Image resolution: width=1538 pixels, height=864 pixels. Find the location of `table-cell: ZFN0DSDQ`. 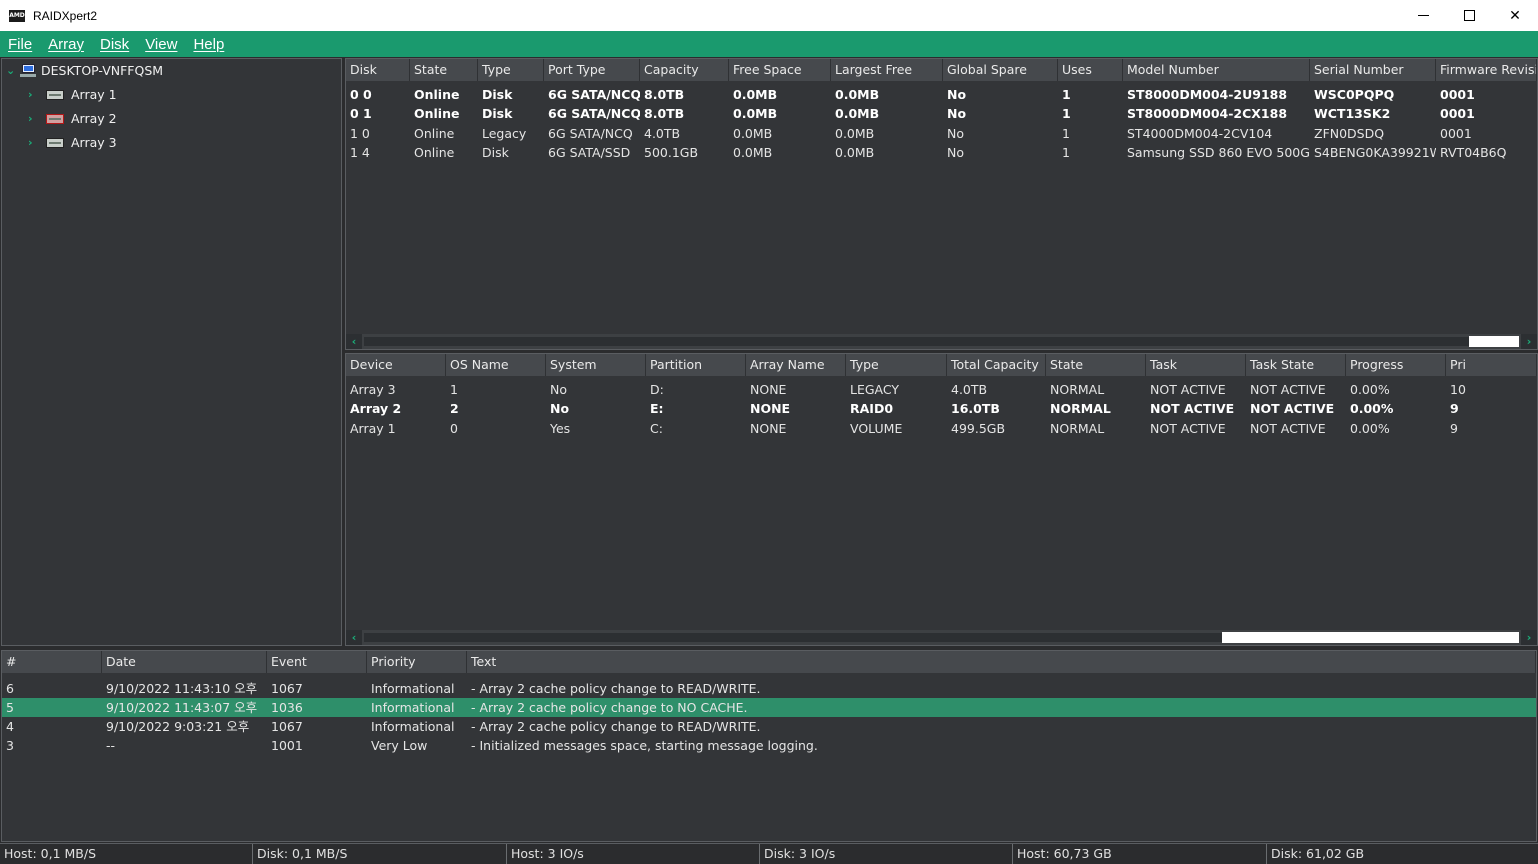

table-cell: ZFN0DSDQ is located at coordinates (1349, 133).